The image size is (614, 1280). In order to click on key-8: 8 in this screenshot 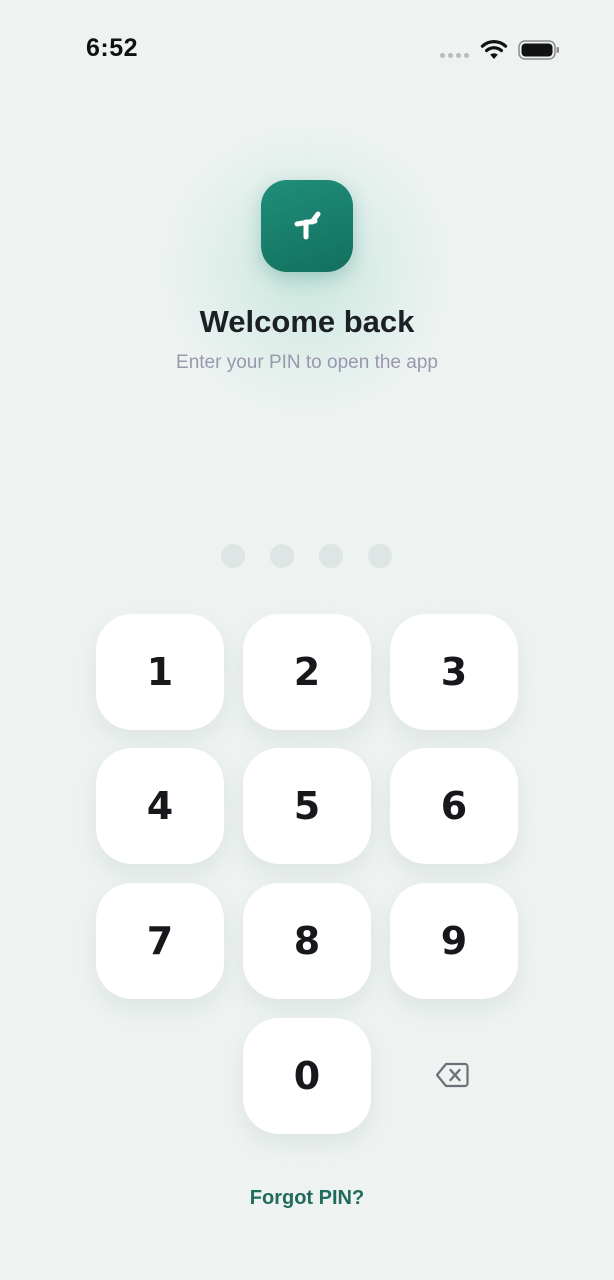, I will do `click(307, 941)`.